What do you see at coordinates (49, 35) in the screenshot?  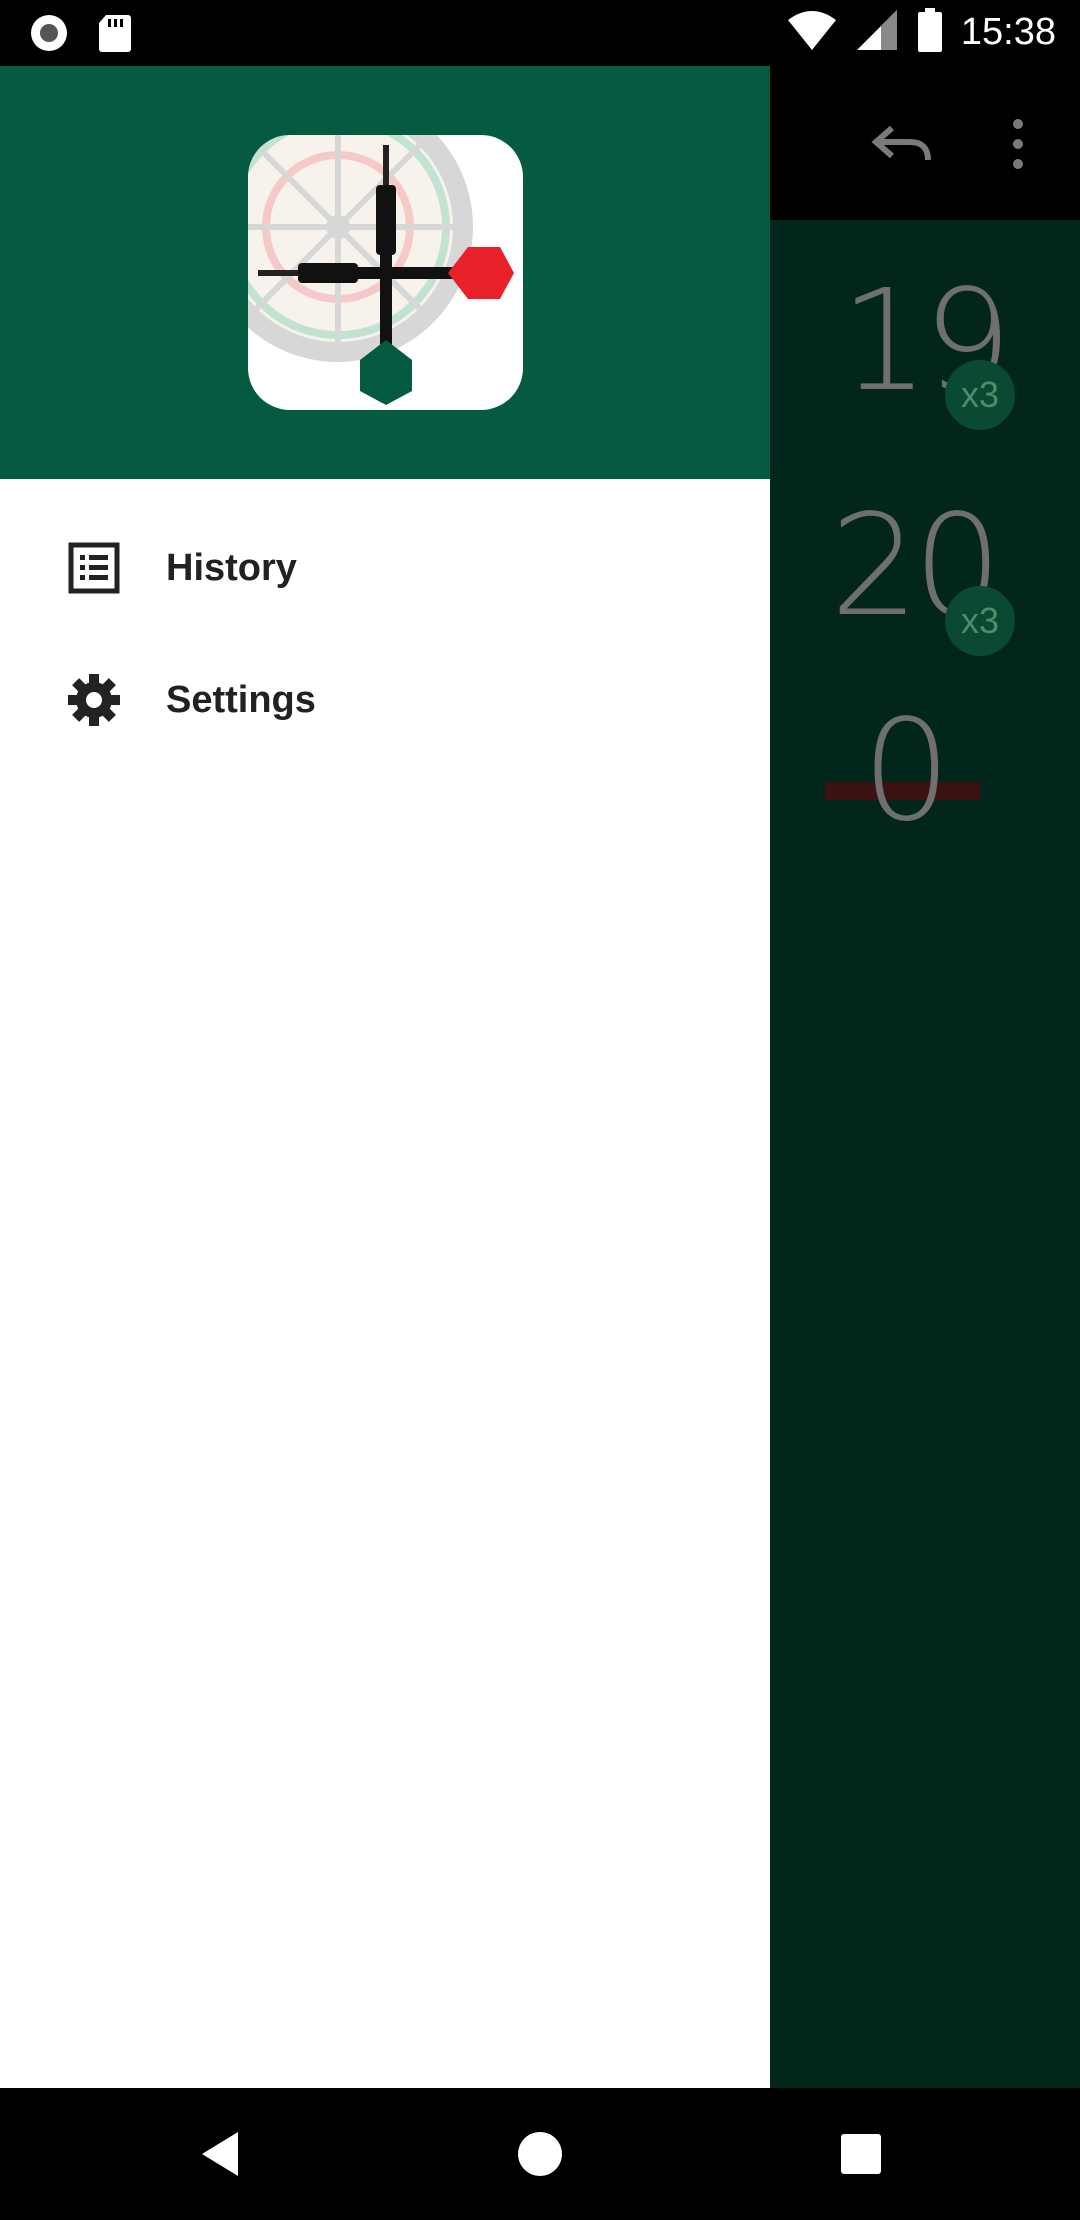 I see `record-icon` at bounding box center [49, 35].